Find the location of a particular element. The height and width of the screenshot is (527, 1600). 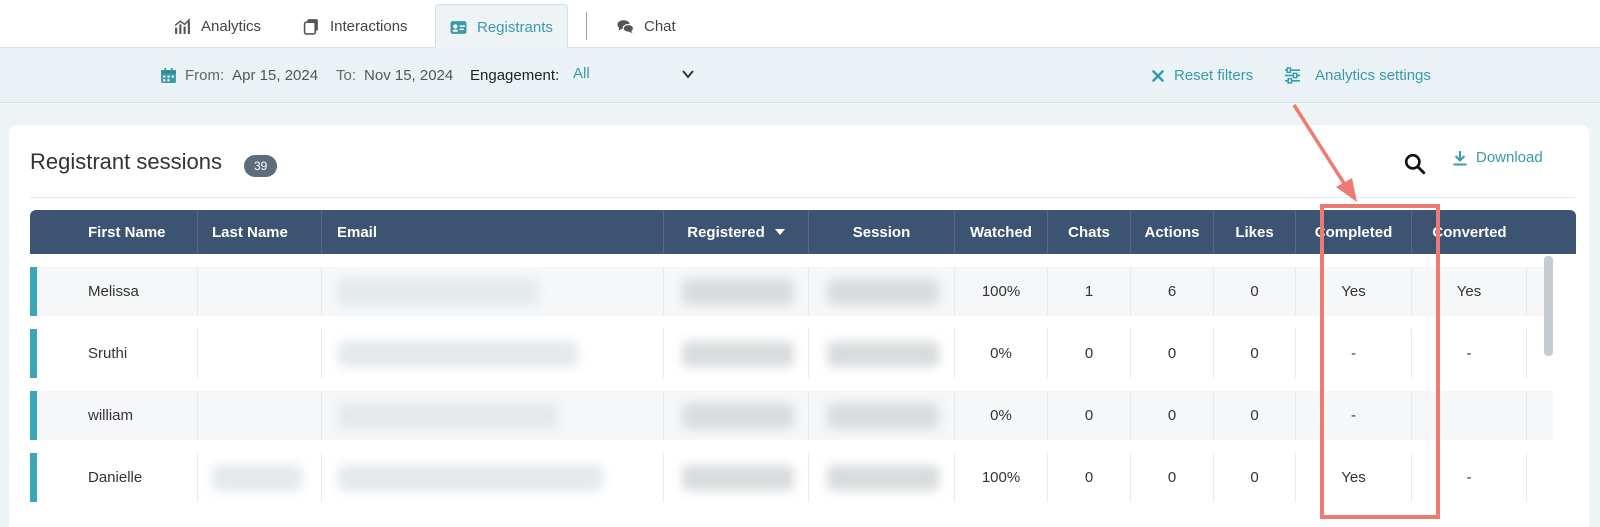

col-registered: Registered is located at coordinates (736, 232).